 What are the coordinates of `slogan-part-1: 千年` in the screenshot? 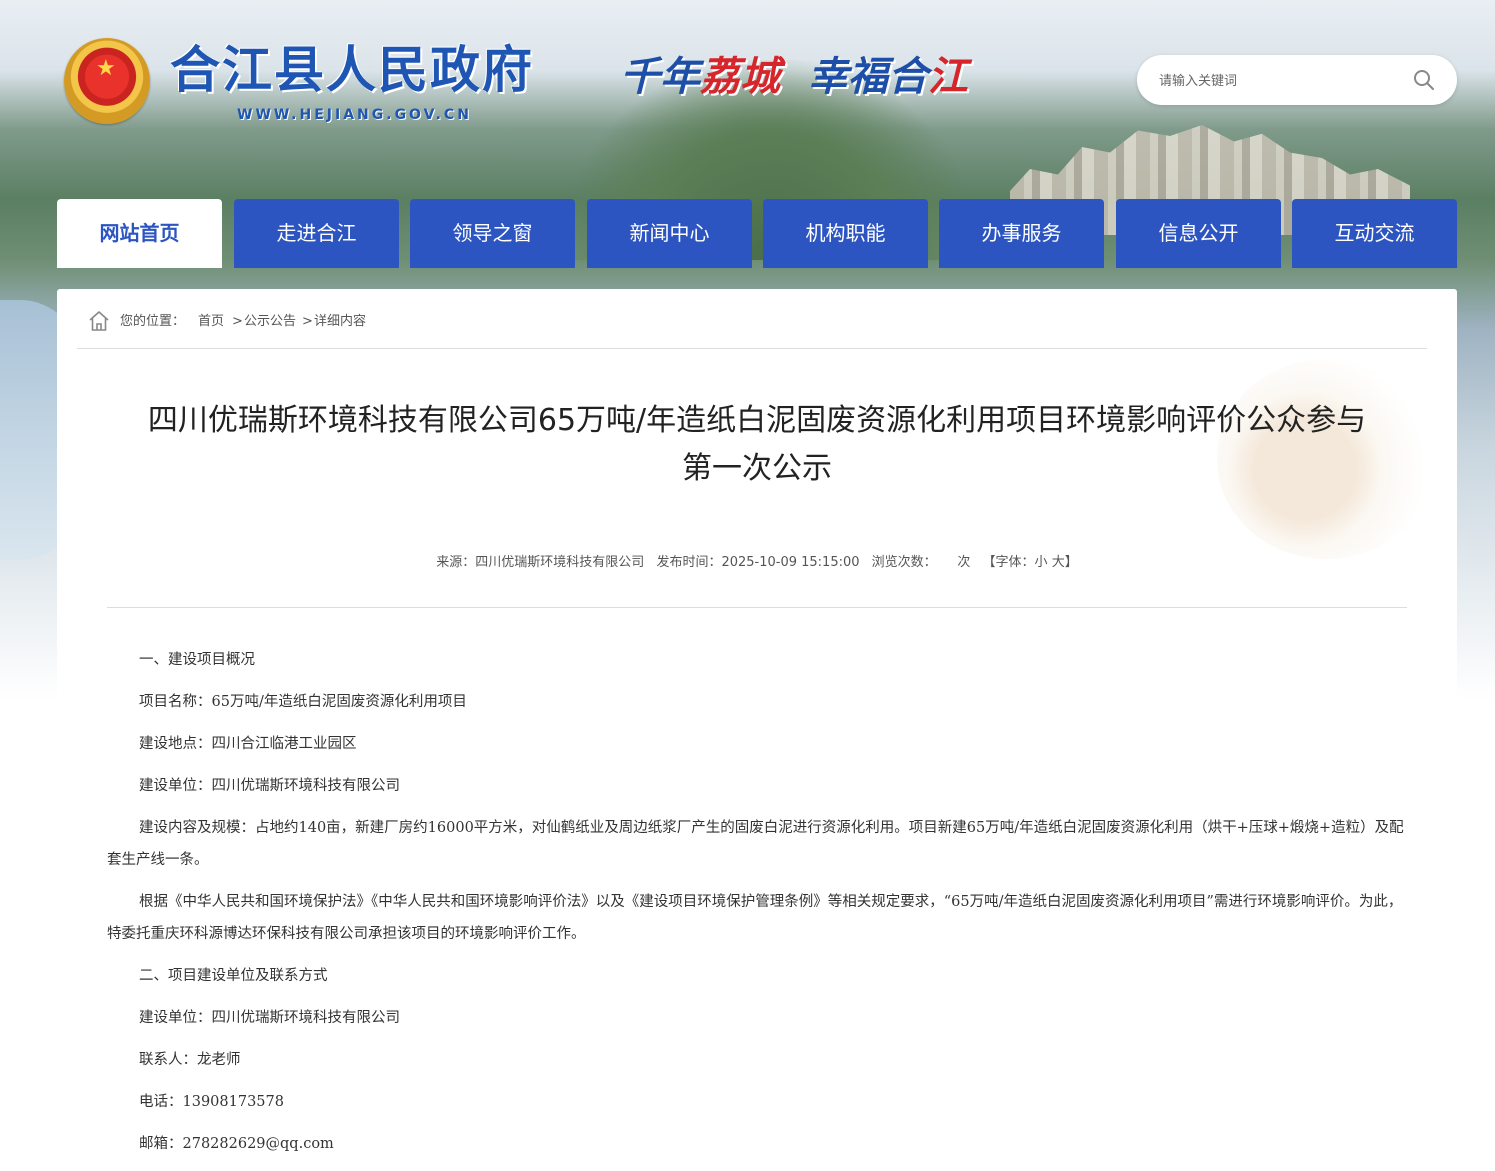 It's located at (660, 77).